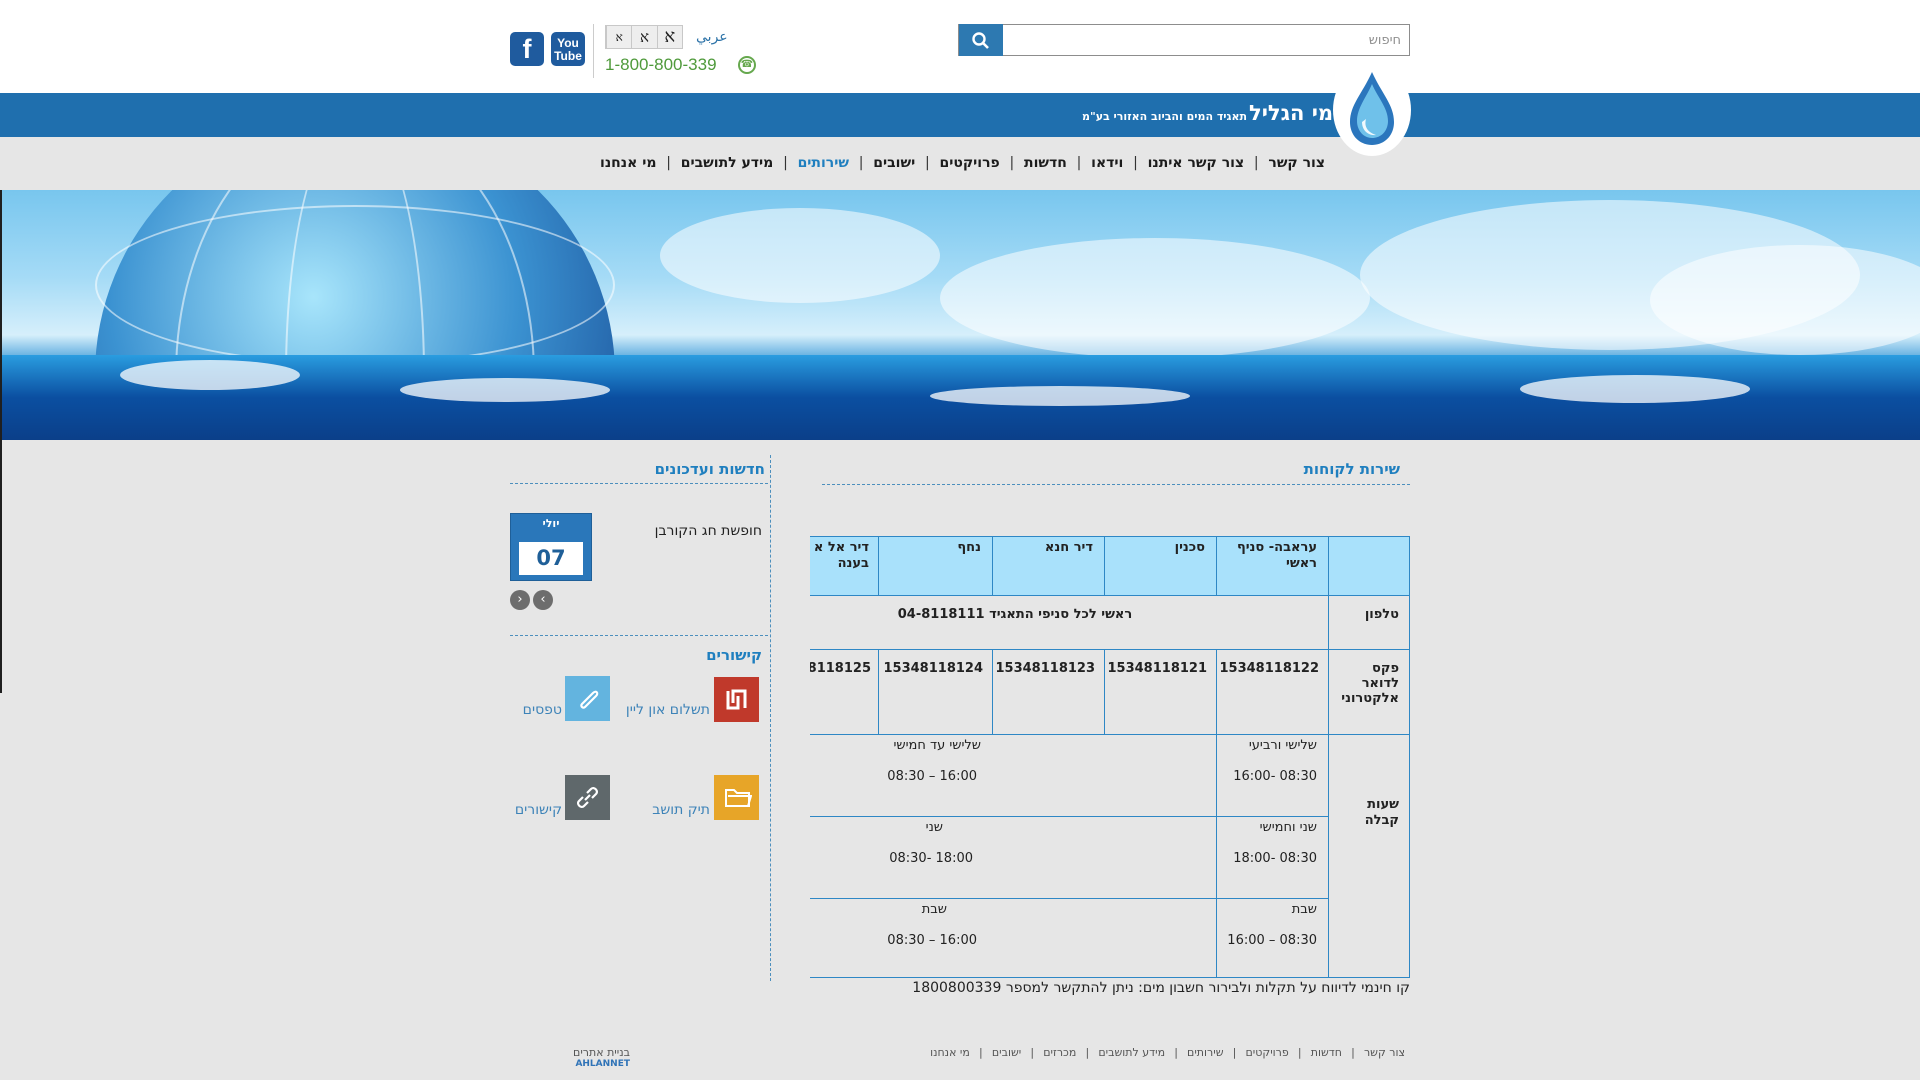 The image size is (1920, 1080). What do you see at coordinates (1381, 614) in the screenshot?
I see `phone-row-label: טלפון` at bounding box center [1381, 614].